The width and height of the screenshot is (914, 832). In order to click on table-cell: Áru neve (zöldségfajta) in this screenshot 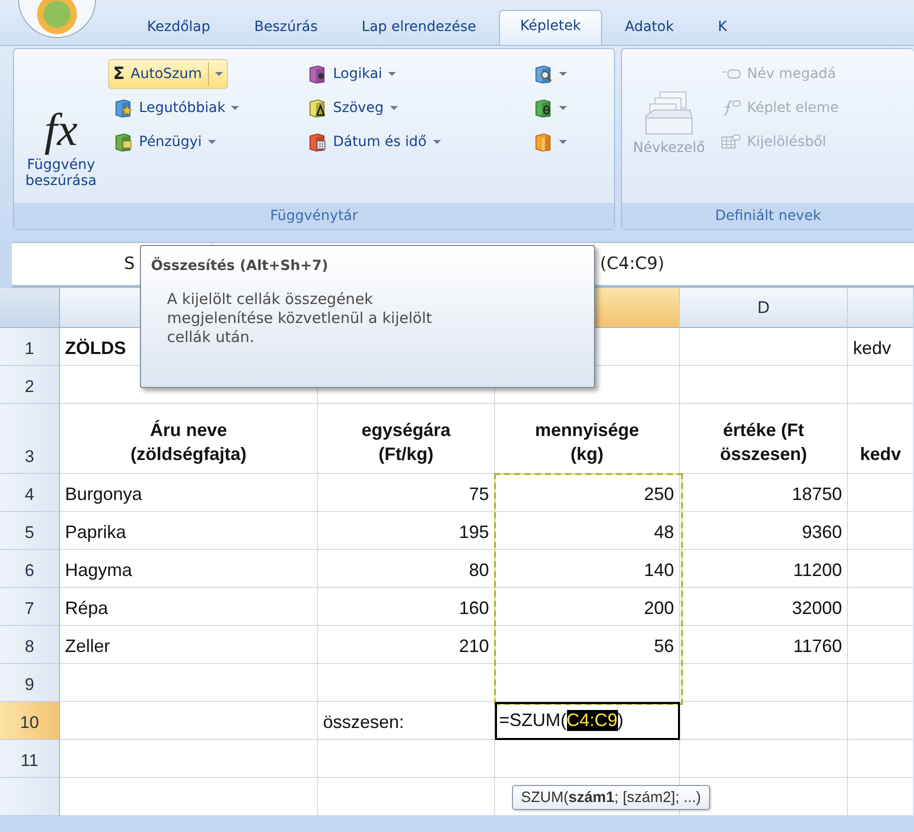, I will do `click(189, 439)`.